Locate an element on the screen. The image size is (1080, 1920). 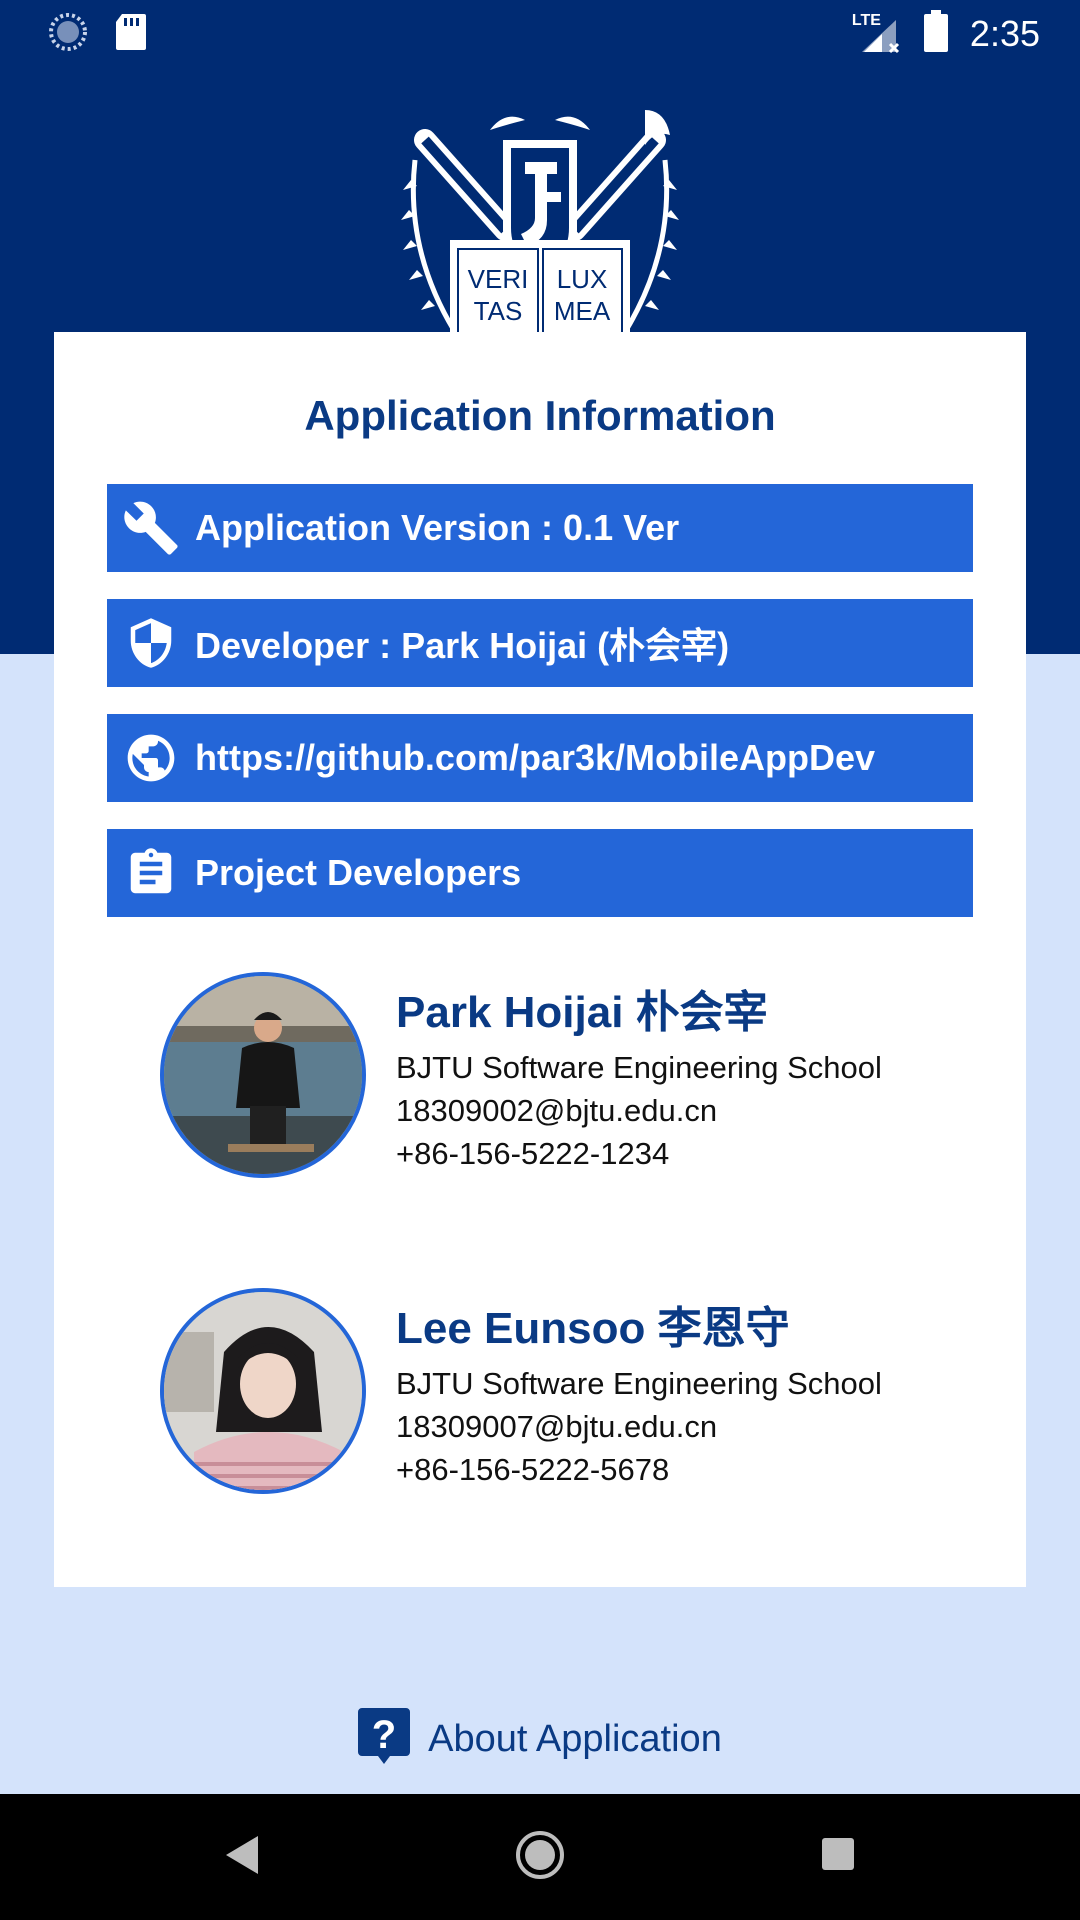
developer-email: 18309007@bjtu.edu.cn is located at coordinates (557, 1426).